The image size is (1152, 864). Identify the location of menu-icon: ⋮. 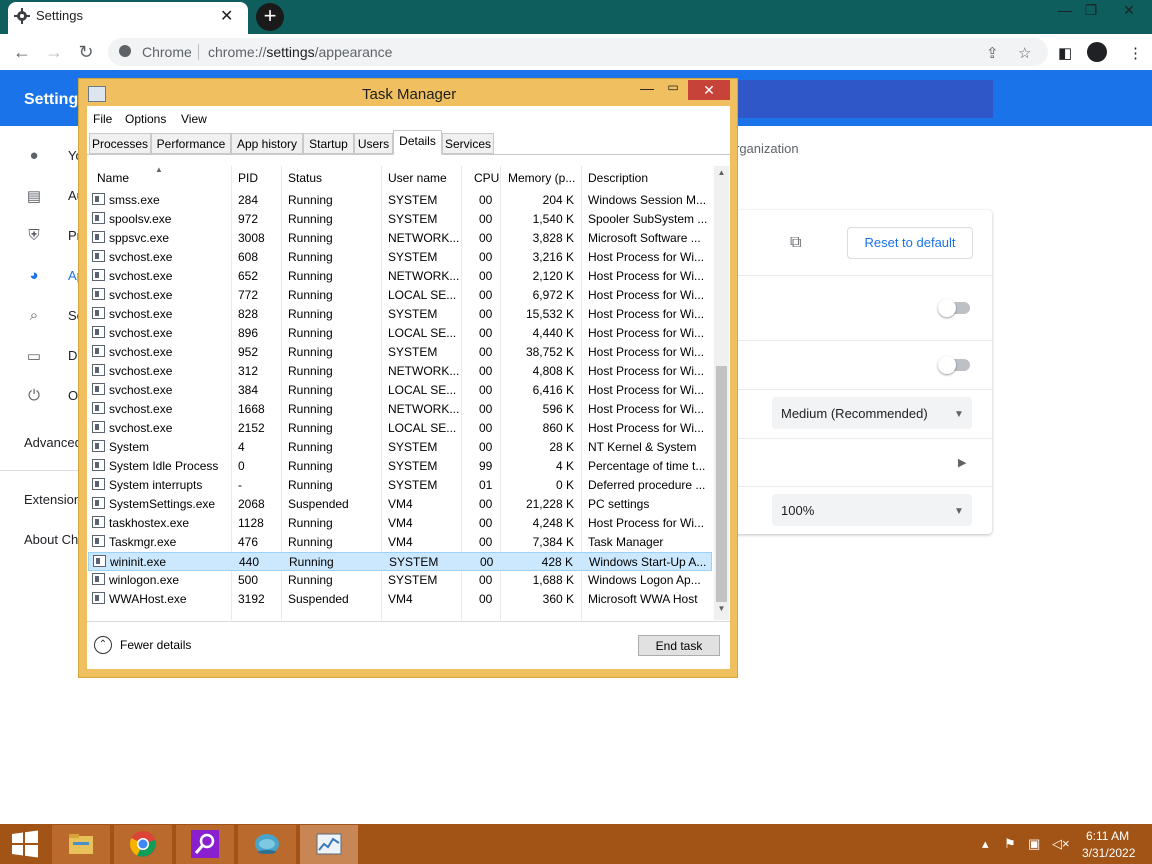
(1135, 53).